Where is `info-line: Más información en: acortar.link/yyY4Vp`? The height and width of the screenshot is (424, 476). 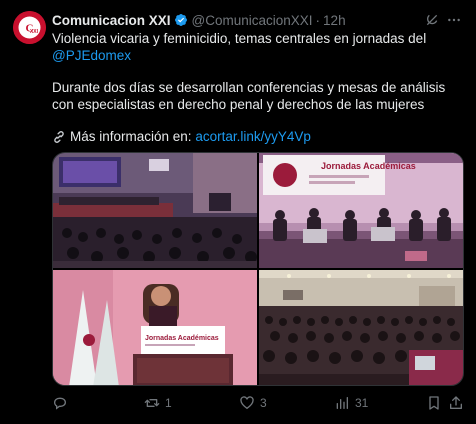 info-line: Más información en: acortar.link/yyY4Vp is located at coordinates (257, 137).